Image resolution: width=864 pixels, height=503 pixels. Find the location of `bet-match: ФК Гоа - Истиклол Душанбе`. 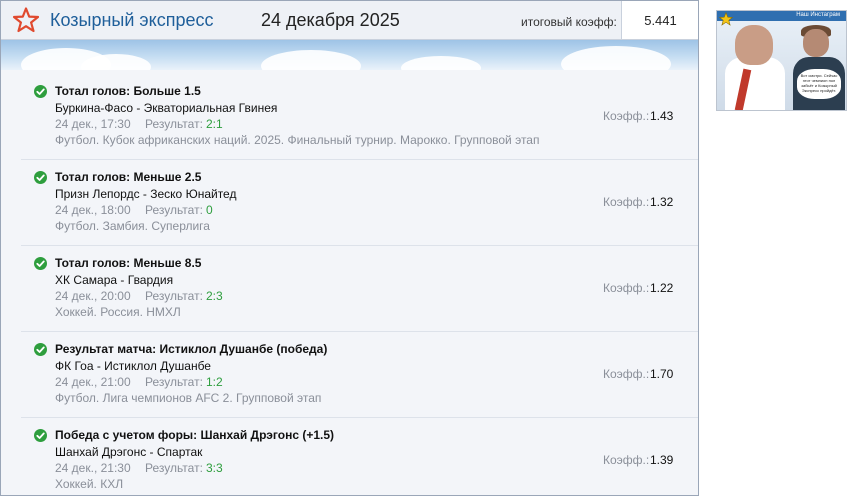

bet-match: ФК Гоа - Истиклол Душанбе is located at coordinates (133, 366).